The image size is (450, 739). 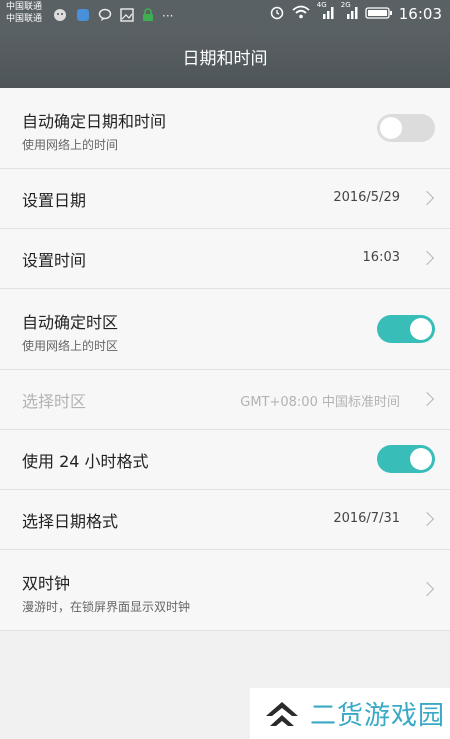 I want to click on row-select-timezone: 选择时区 GMT+08:00 中国标准时间, so click(x=225, y=400).